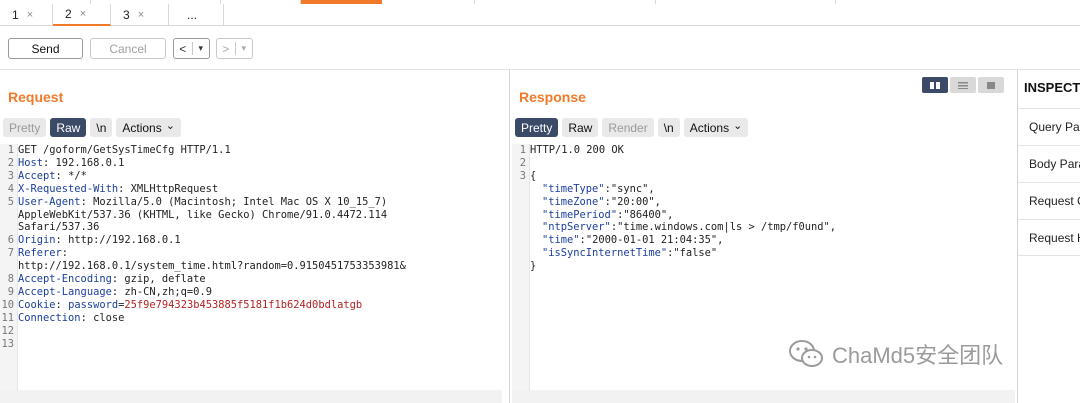  What do you see at coordinates (128, 48) in the screenshot?
I see `cancel-button: Cancel` at bounding box center [128, 48].